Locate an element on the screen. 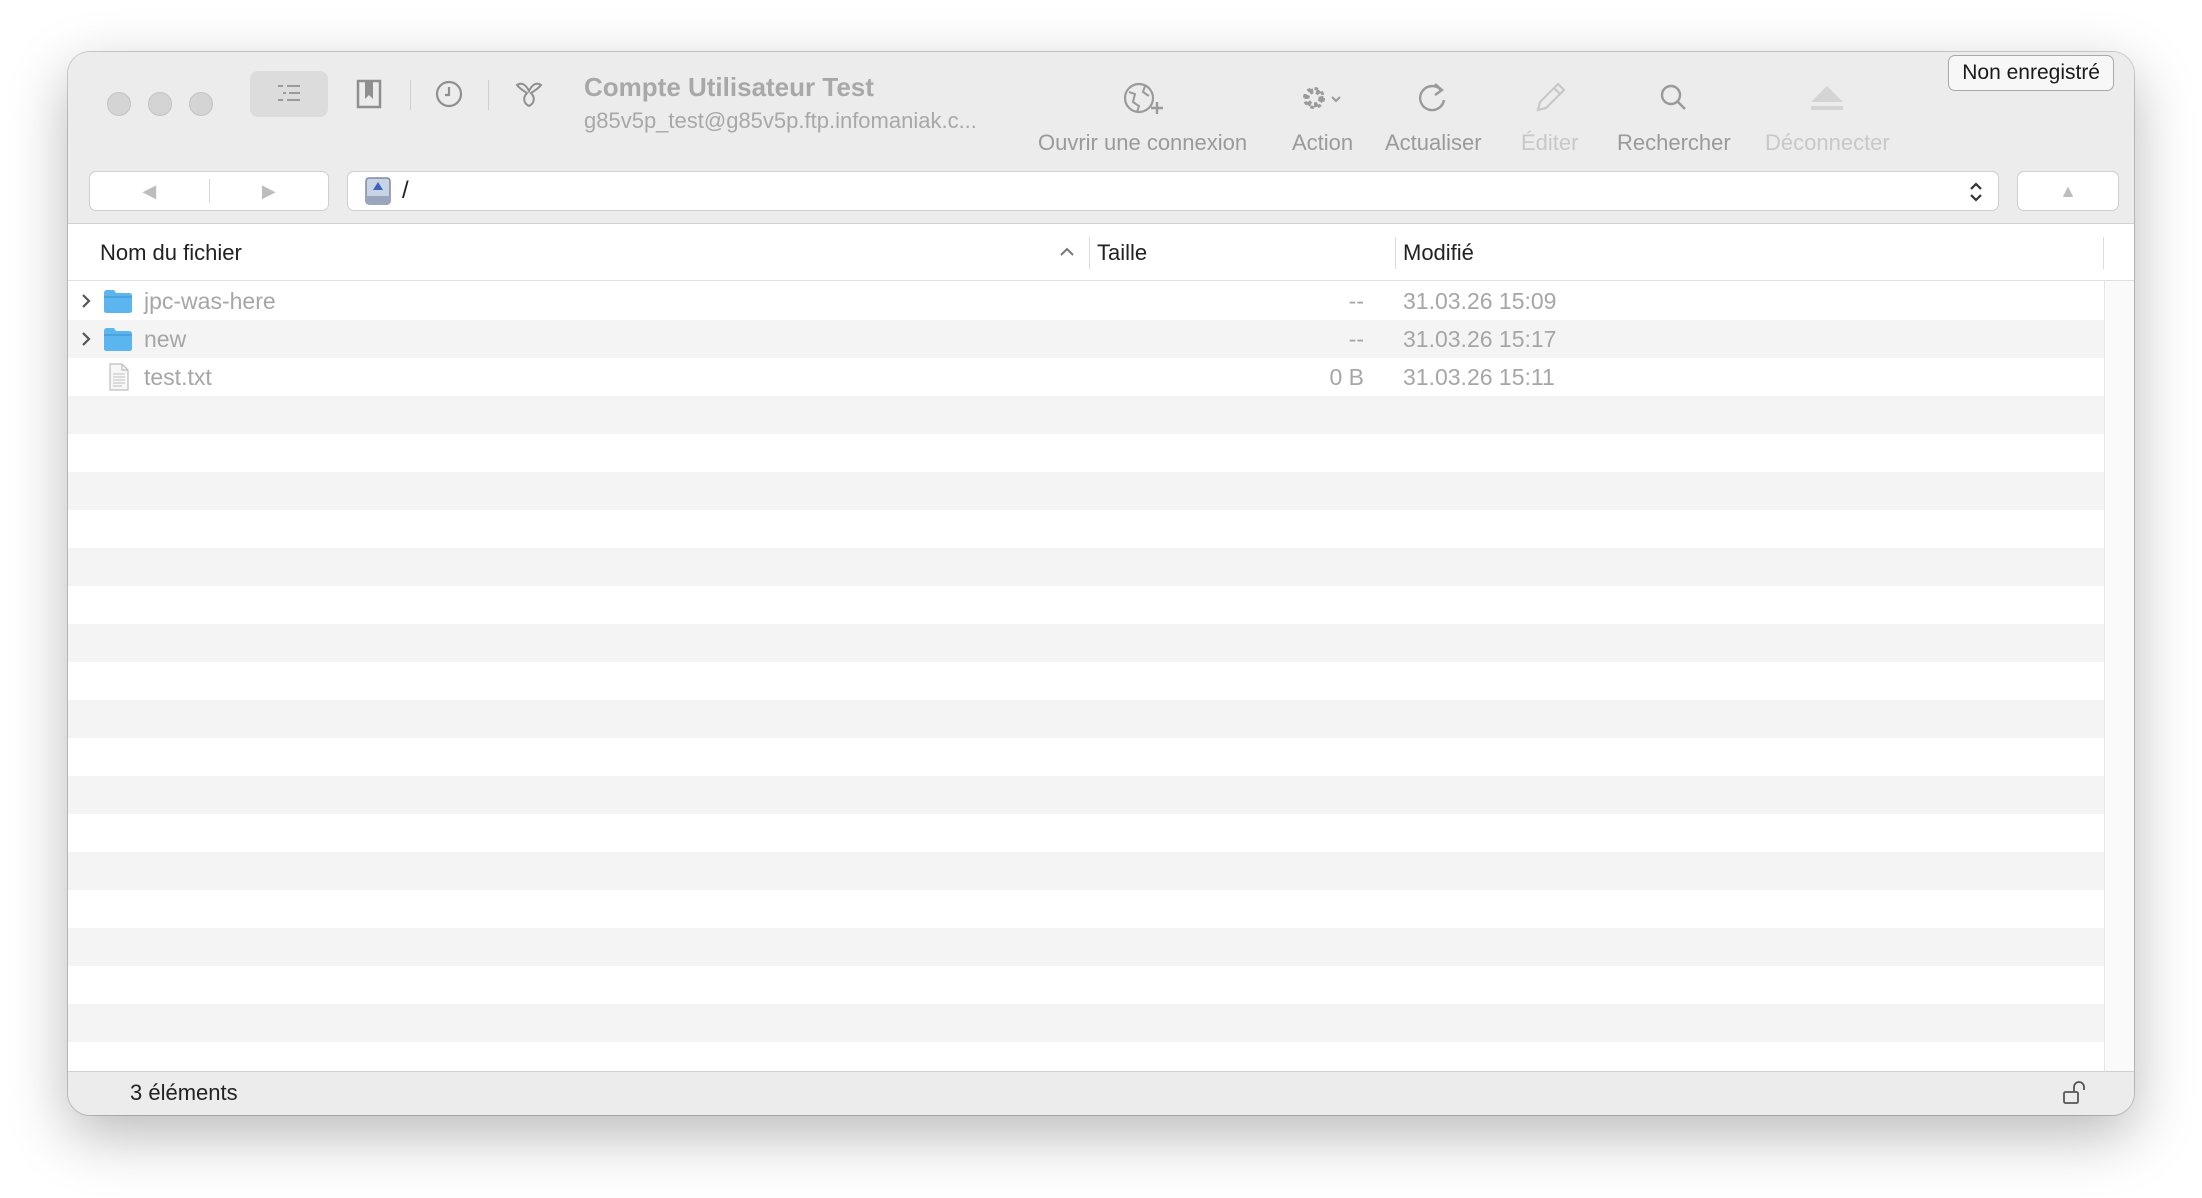 This screenshot has width=2202, height=1198. current-path: / is located at coordinates (405, 190).